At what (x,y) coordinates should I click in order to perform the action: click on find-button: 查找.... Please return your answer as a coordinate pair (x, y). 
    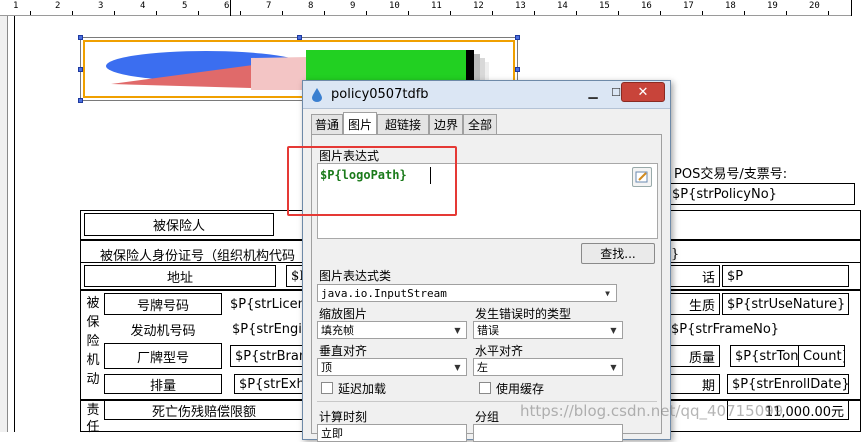
    Looking at the image, I should click on (618, 253).